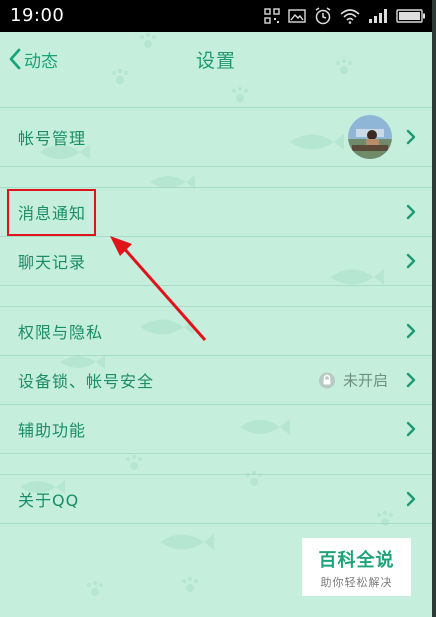  Describe the element at coordinates (52, 430) in the screenshot. I see `settings-item-label: 辅助功能` at that location.